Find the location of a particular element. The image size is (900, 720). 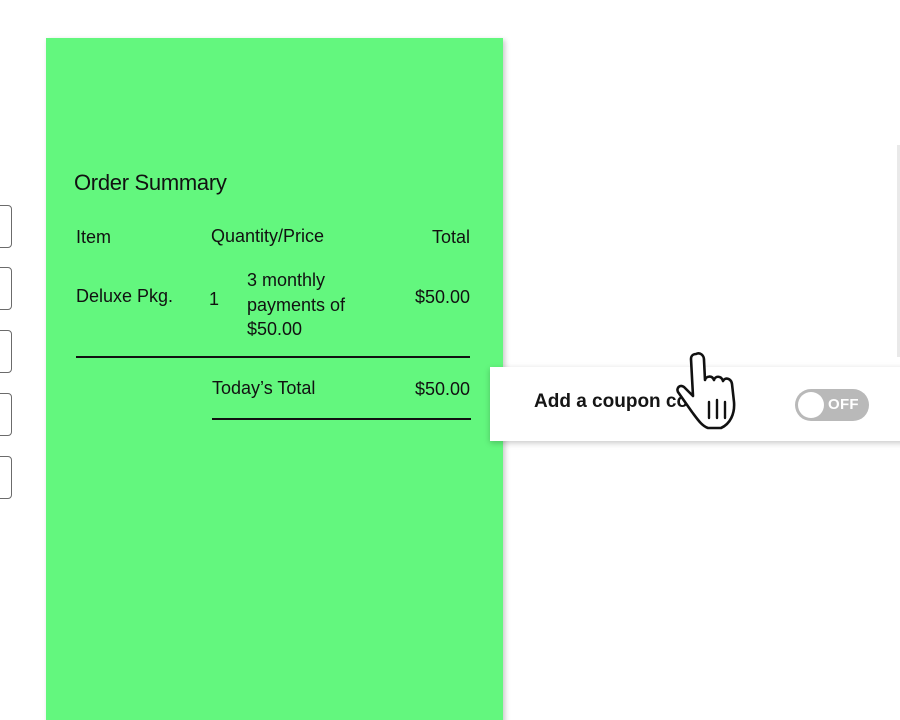

todays-total-value: $50.00 is located at coordinates (442, 389).